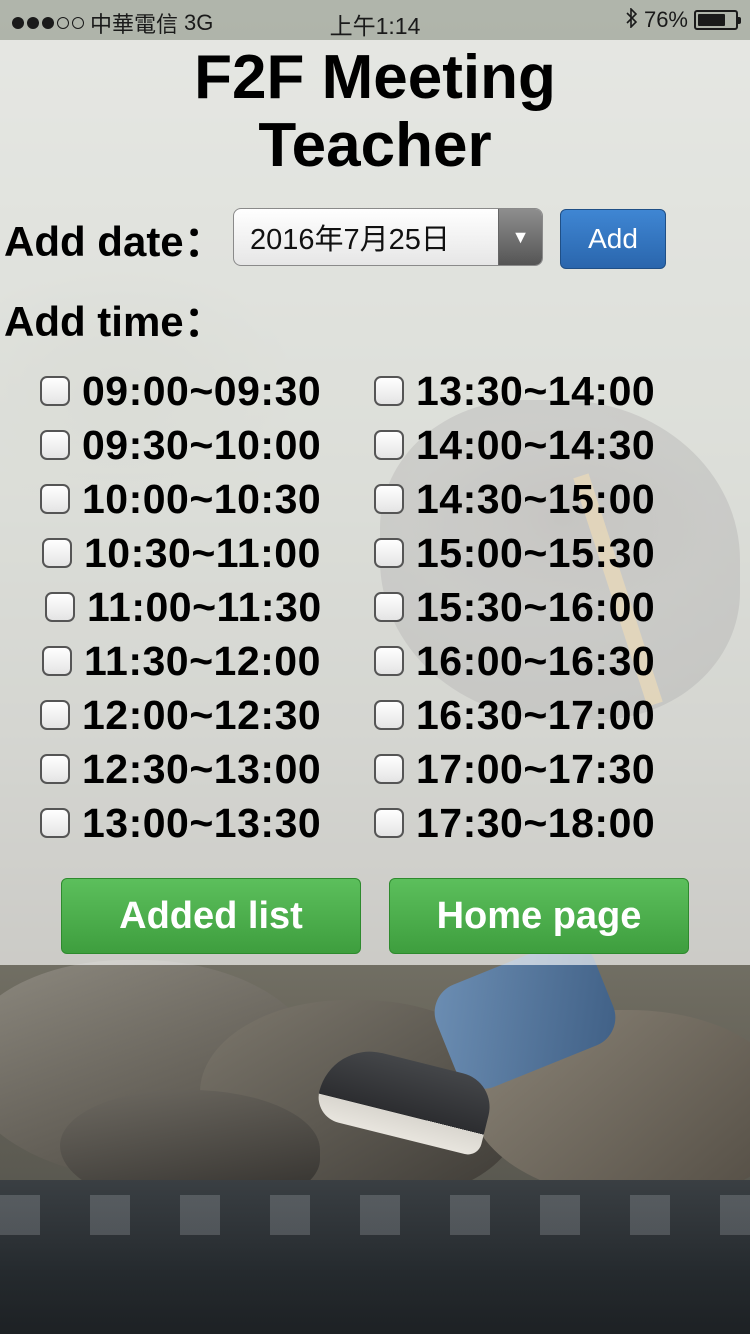 The width and height of the screenshot is (750, 1334). I want to click on time-slot-label: 09:00~09:30, so click(202, 390).